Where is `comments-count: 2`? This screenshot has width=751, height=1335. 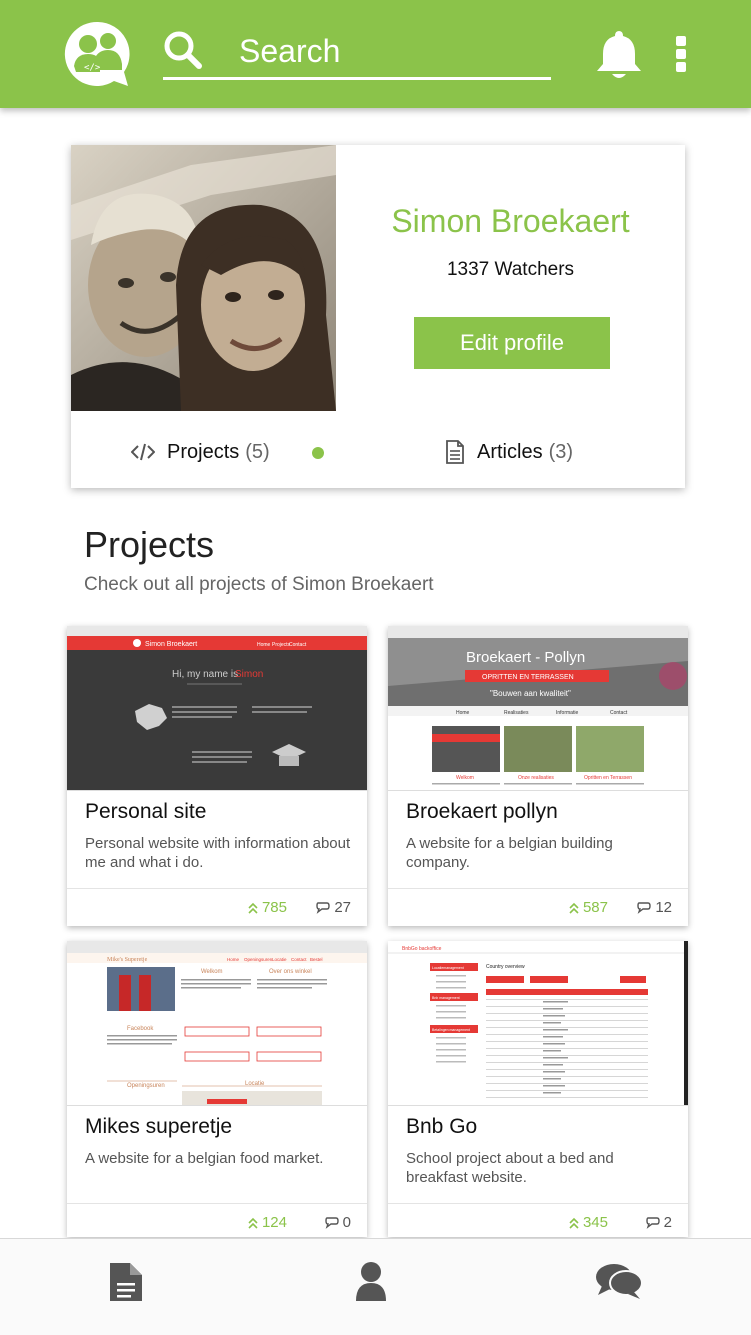
comments-count: 2 is located at coordinates (667, 1222).